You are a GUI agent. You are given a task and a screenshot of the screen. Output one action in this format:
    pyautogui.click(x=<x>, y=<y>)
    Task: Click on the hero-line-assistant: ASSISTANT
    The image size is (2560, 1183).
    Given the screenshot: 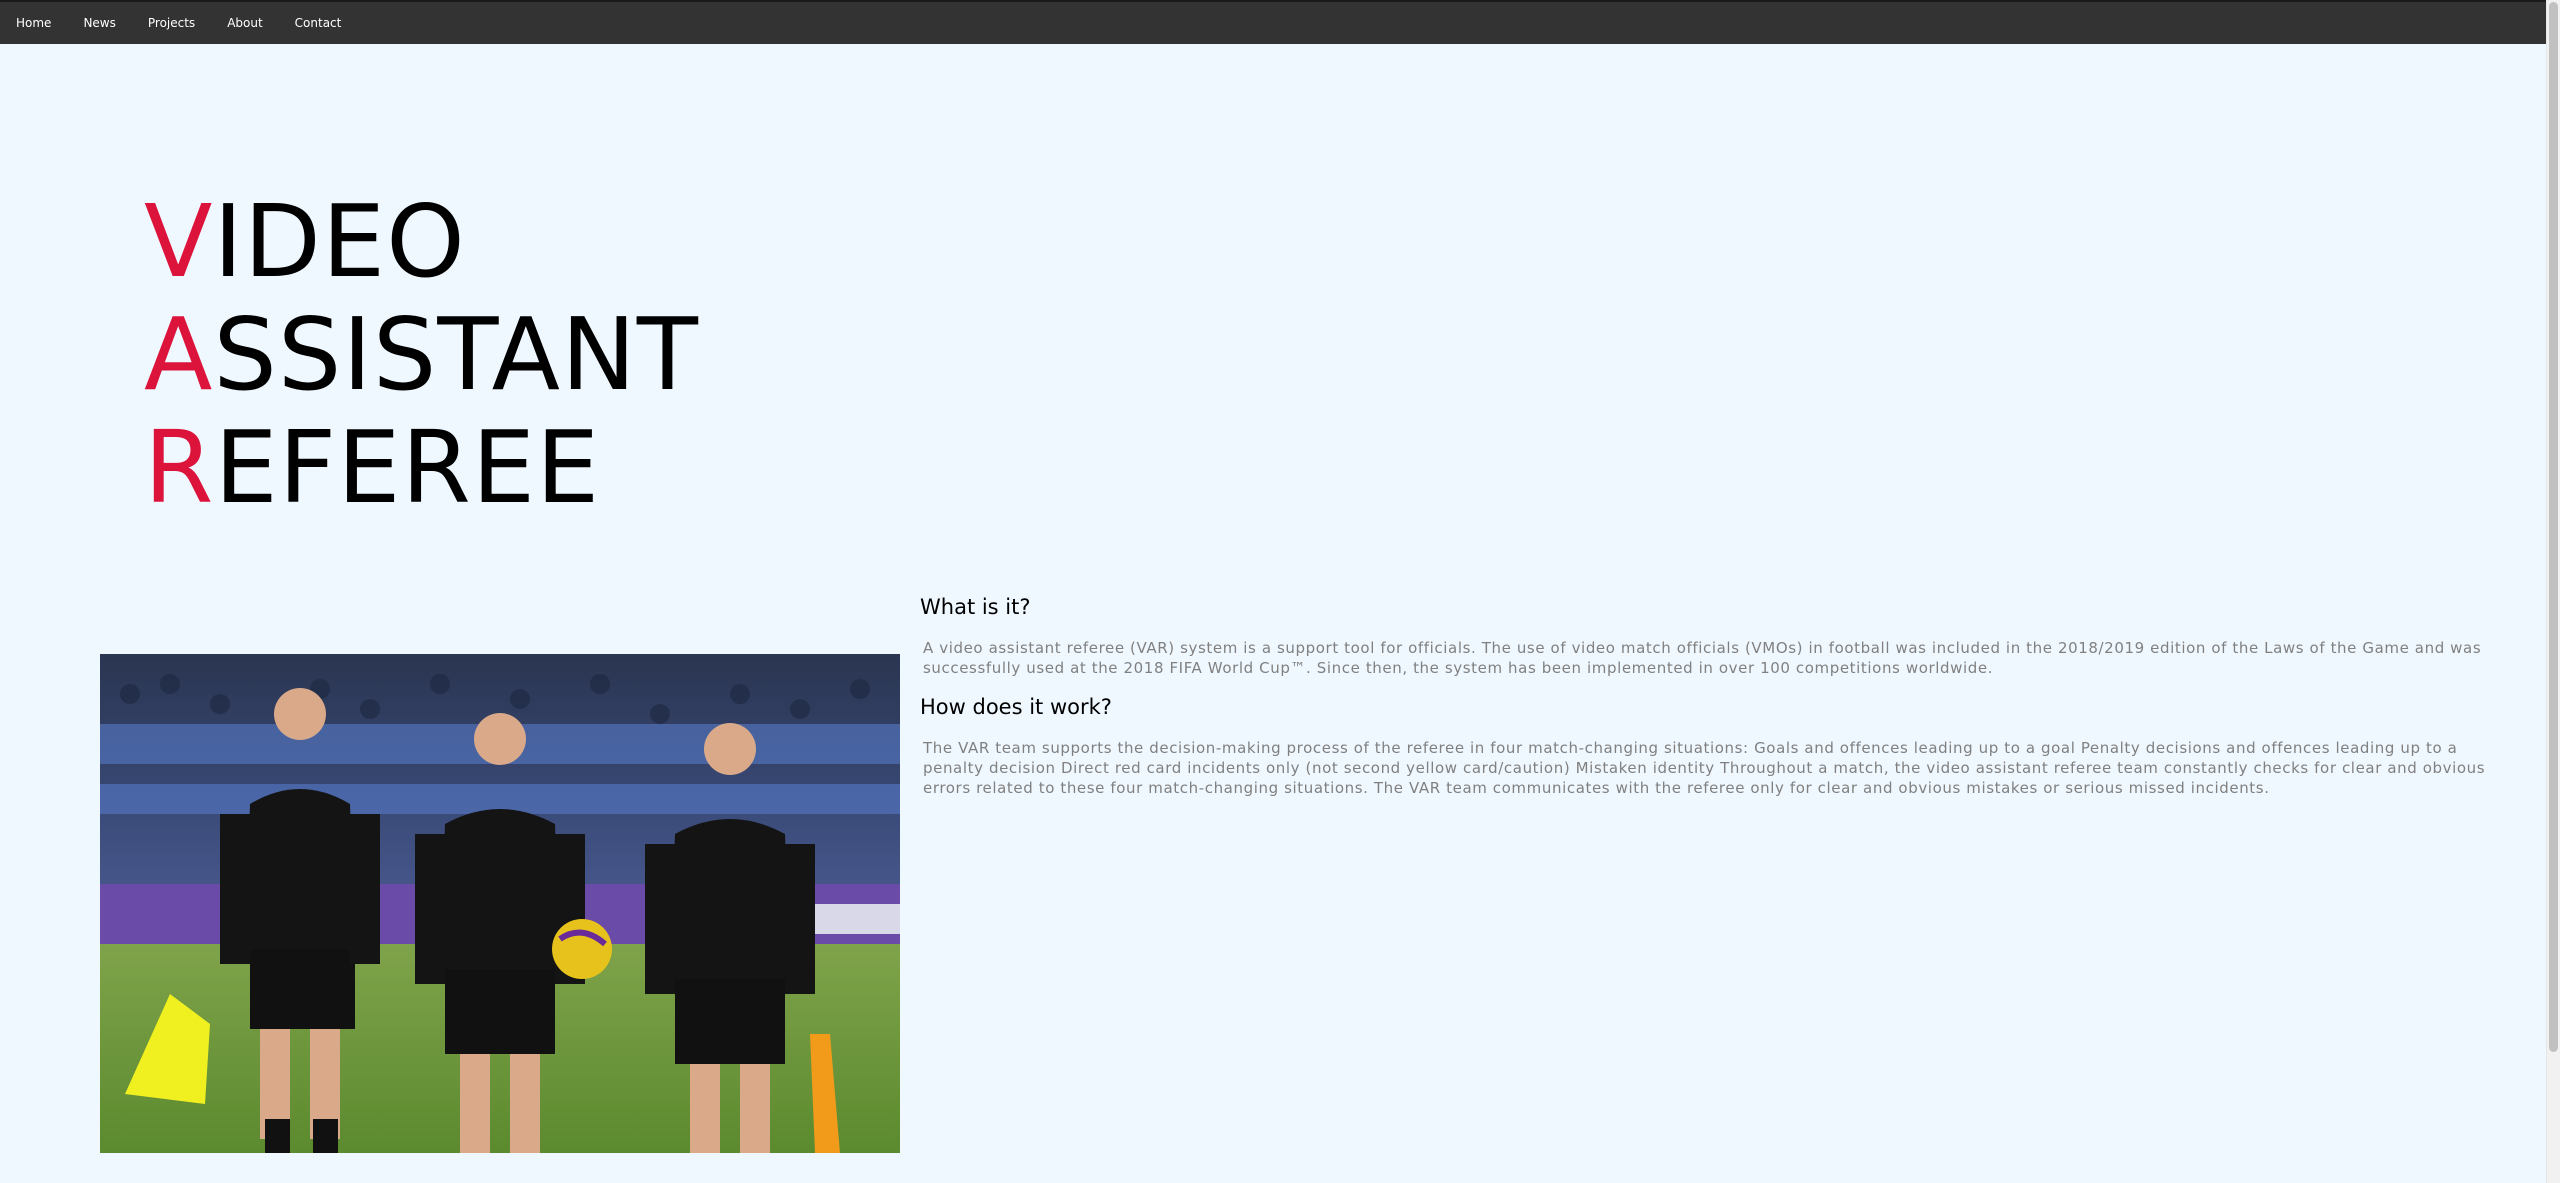 What is the action you would take?
    pyautogui.click(x=421, y=354)
    